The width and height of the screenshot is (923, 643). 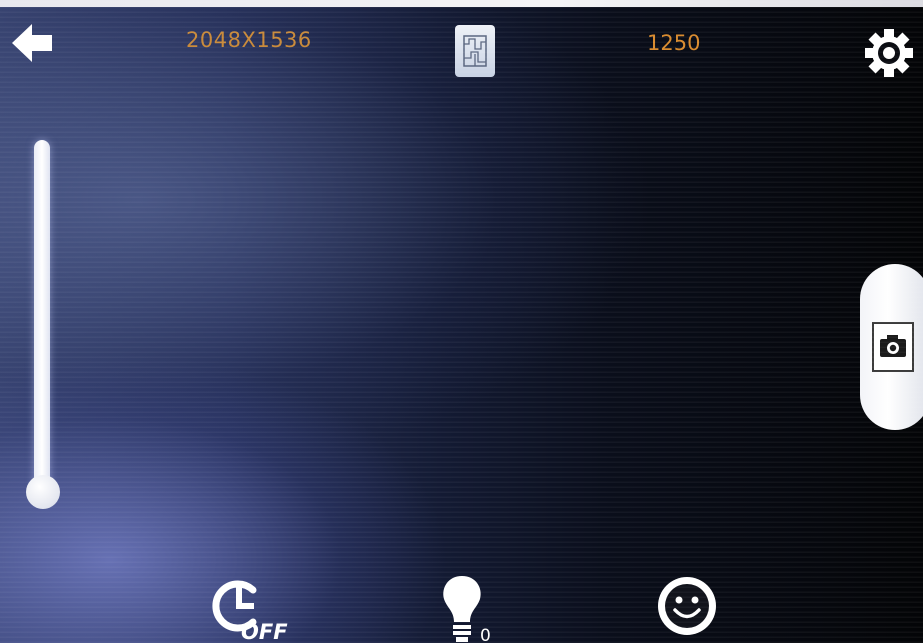 I want to click on timer-off-label: OFF, so click(x=264, y=631).